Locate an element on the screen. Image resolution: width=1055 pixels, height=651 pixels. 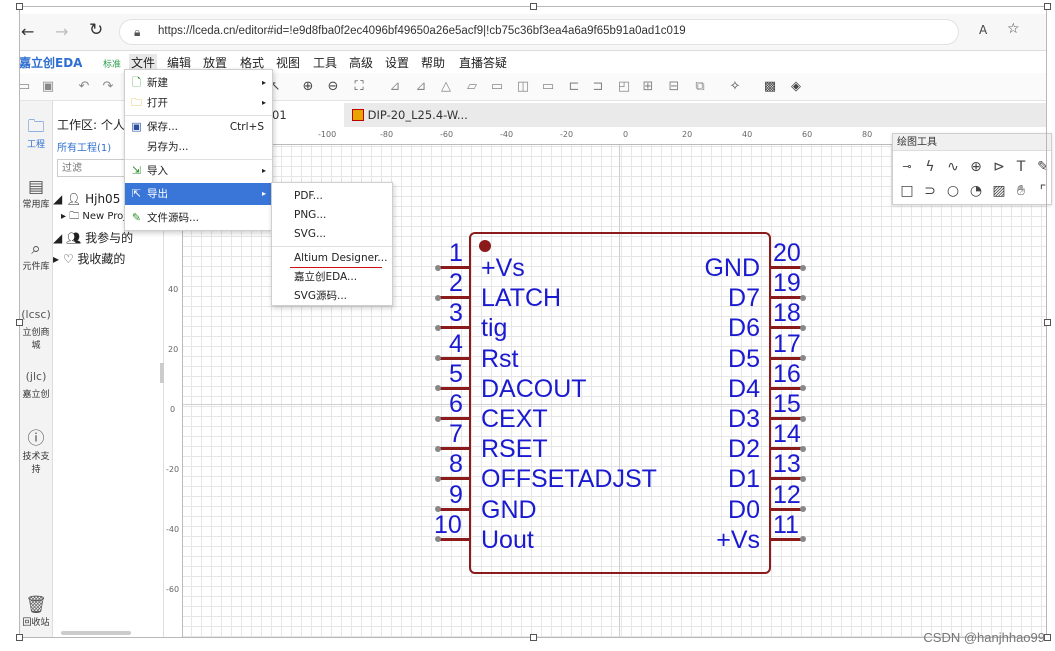
rail-common-lib: ▤ 常用库 is located at coordinates (36, 193).